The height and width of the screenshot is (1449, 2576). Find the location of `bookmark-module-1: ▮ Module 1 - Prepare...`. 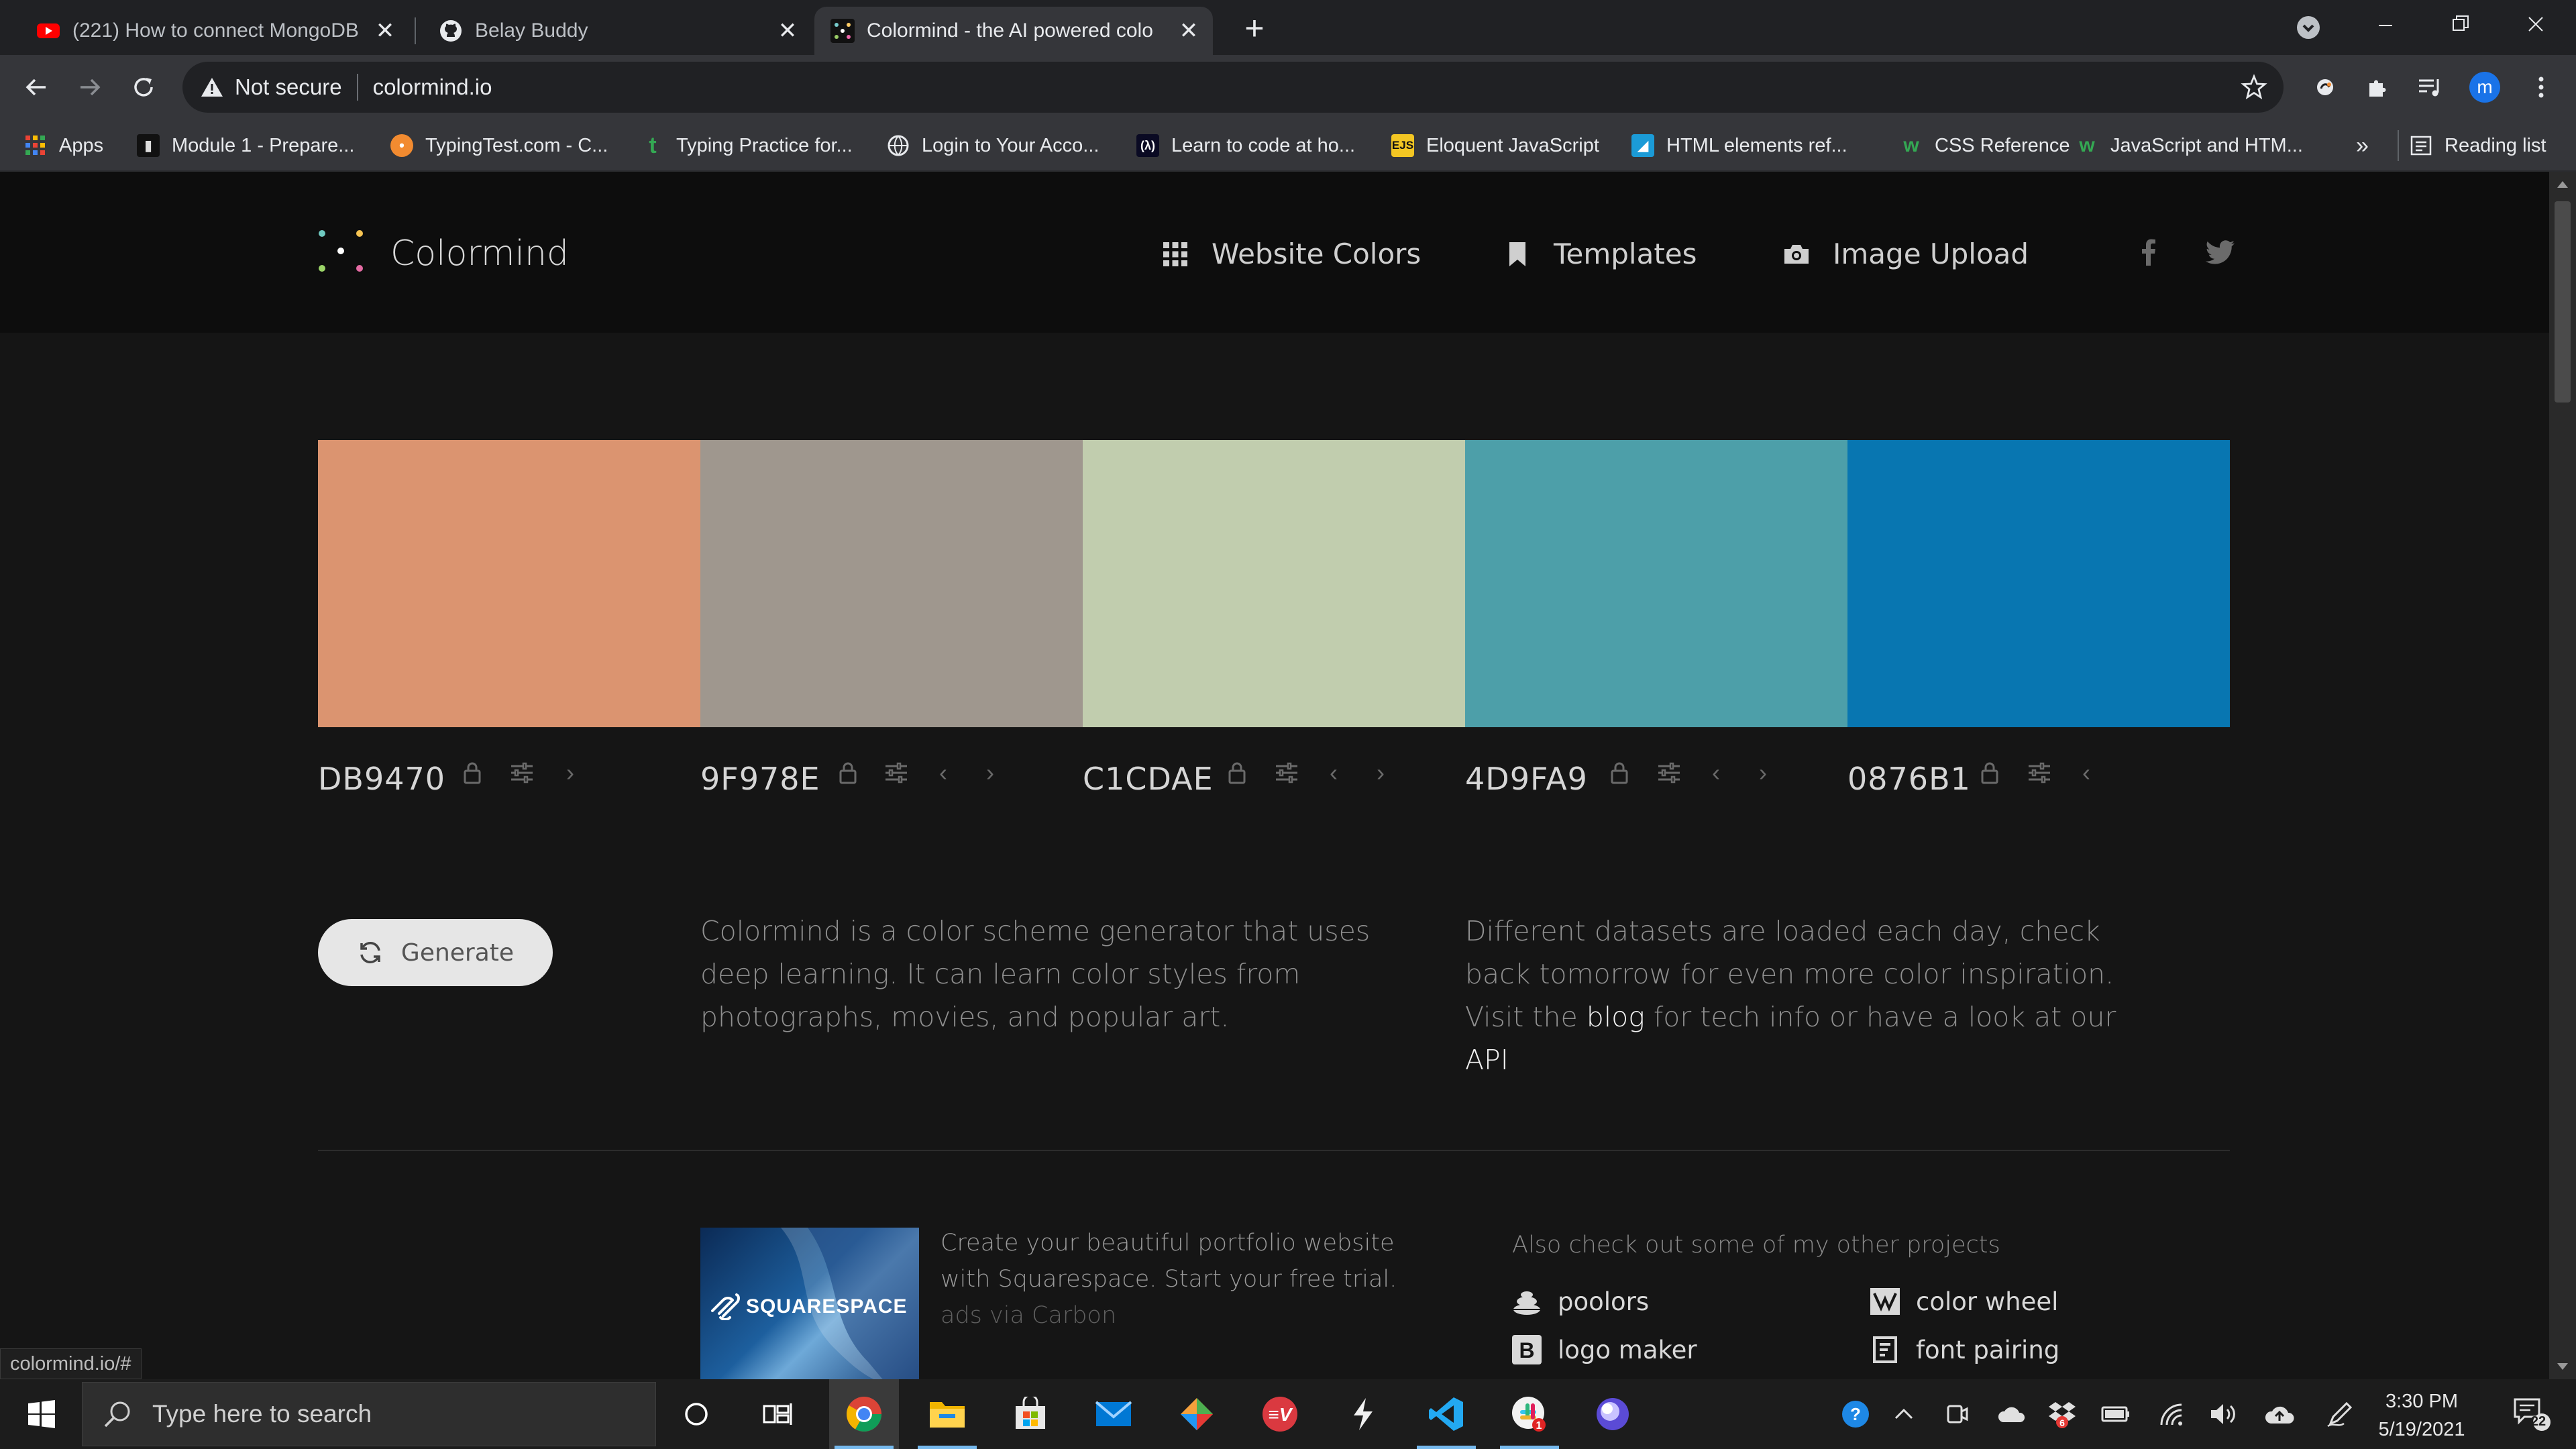

bookmark-module-1: ▮ Module 1 - Prepare... is located at coordinates (245, 145).